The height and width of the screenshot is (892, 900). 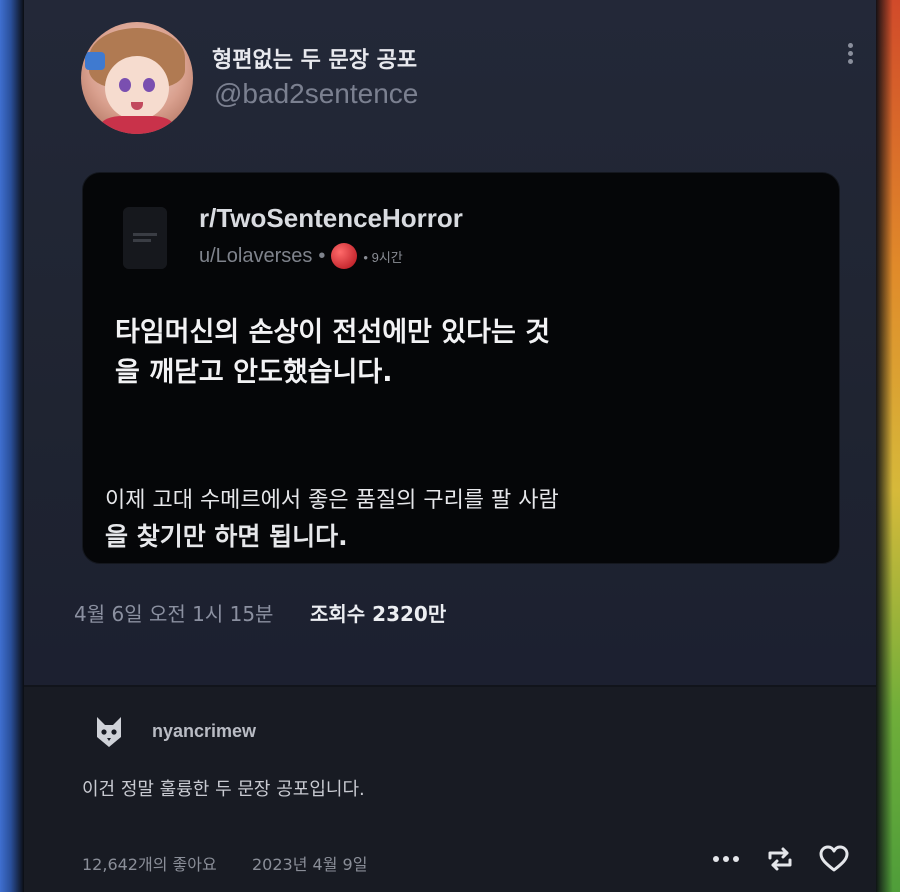 I want to click on avatar-collar, so click(x=137, y=125).